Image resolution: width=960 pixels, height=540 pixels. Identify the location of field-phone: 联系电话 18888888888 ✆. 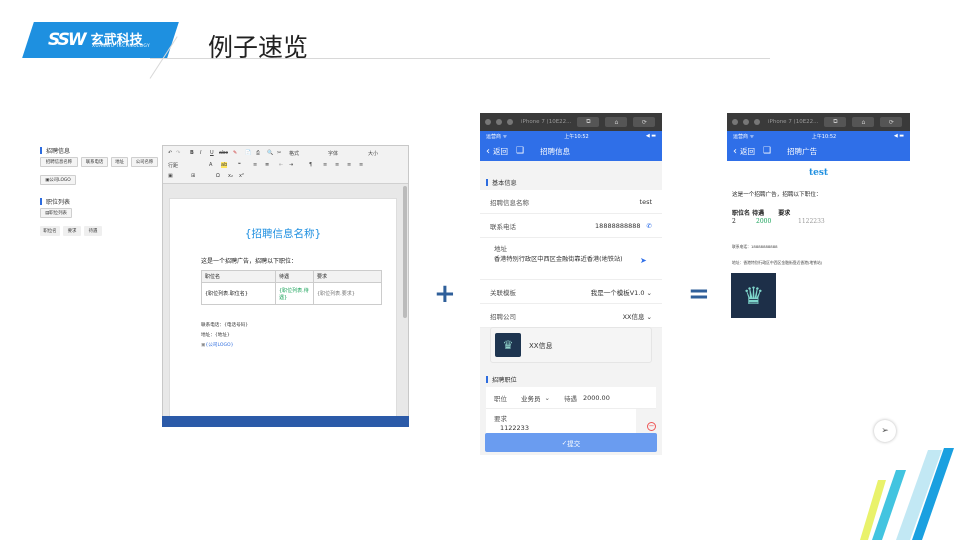
(571, 226).